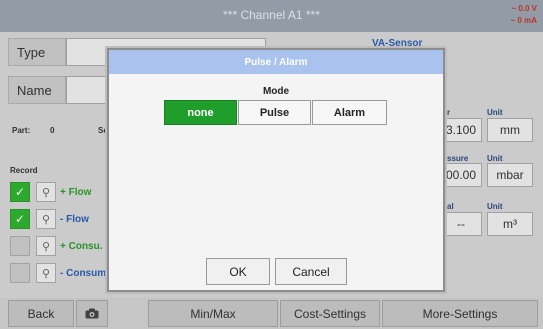  What do you see at coordinates (276, 62) in the screenshot?
I see `dialog-title: Pulse / Alarm` at bounding box center [276, 62].